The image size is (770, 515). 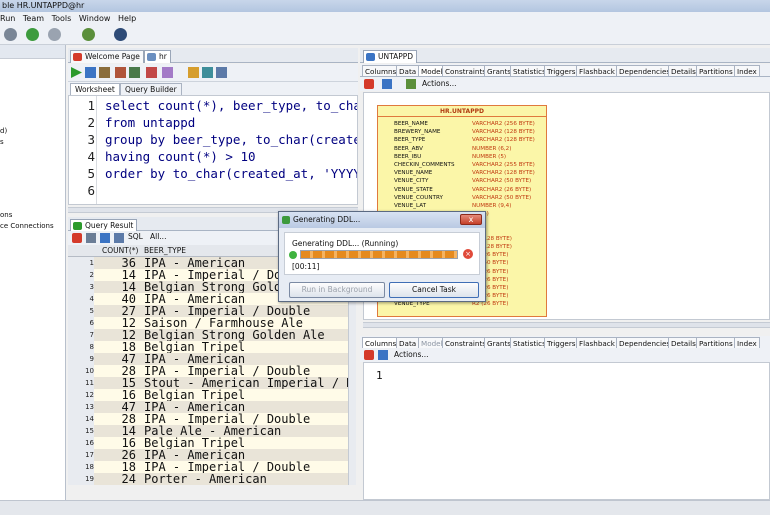 What do you see at coordinates (95, 18) in the screenshot?
I see `menu-window: Window` at bounding box center [95, 18].